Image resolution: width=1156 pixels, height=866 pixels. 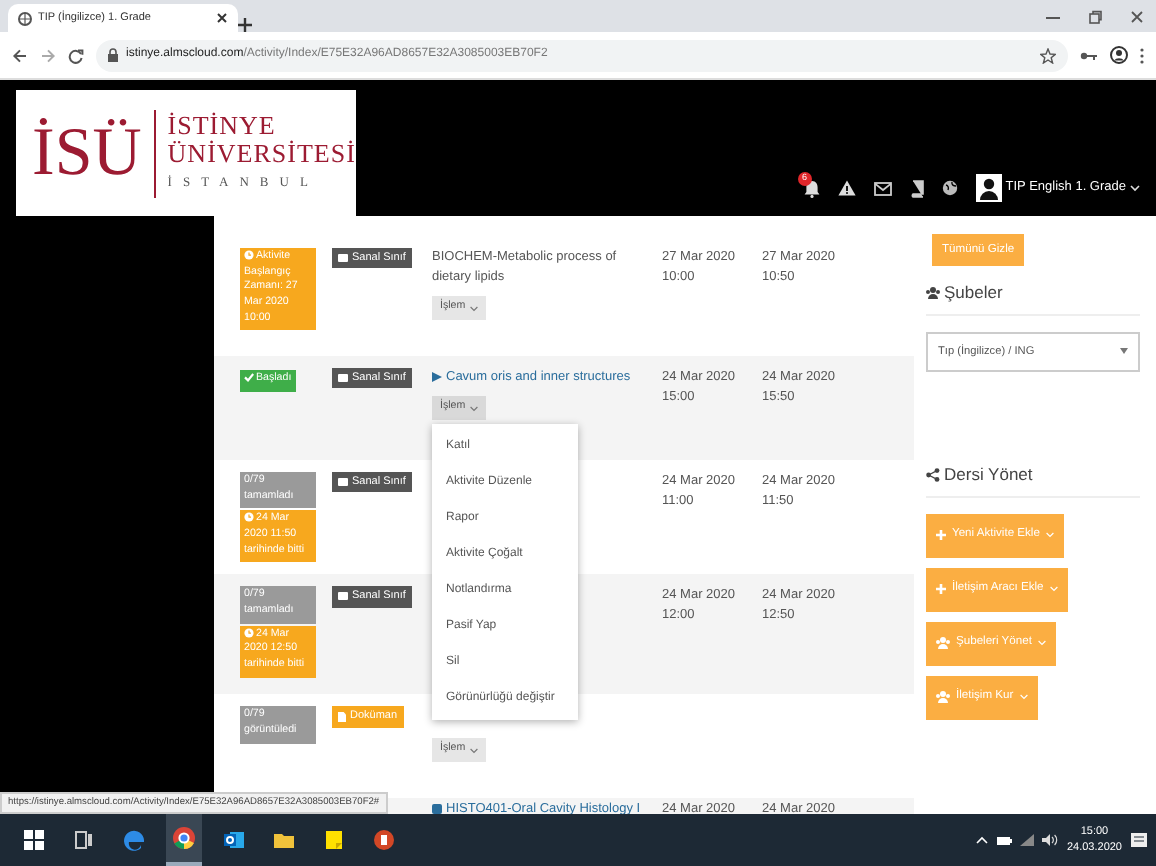 I want to click on powerpoint-icon, so click(x=384, y=840).